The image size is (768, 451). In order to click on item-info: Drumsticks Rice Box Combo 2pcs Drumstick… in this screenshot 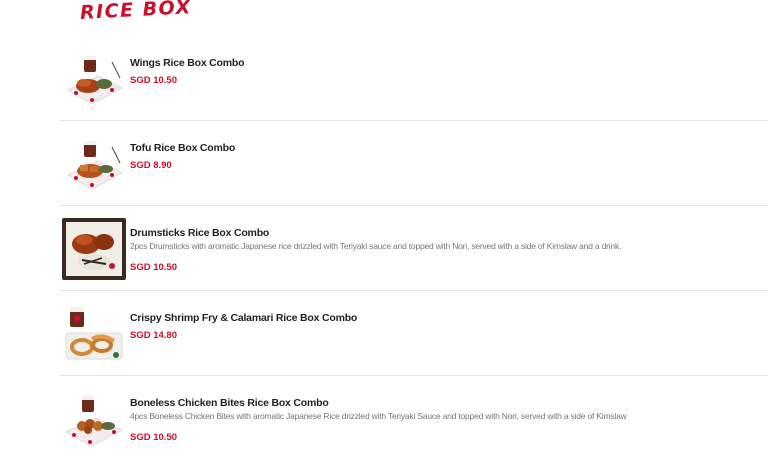, I will do `click(449, 250)`.